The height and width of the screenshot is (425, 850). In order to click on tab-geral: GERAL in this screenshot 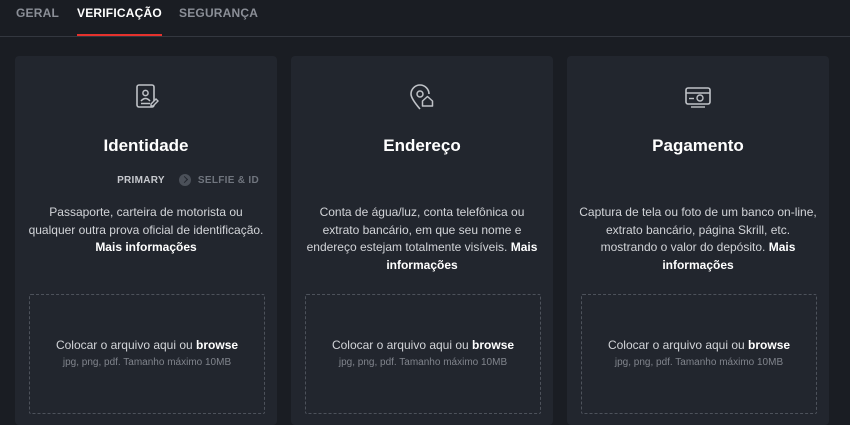, I will do `click(37, 20)`.